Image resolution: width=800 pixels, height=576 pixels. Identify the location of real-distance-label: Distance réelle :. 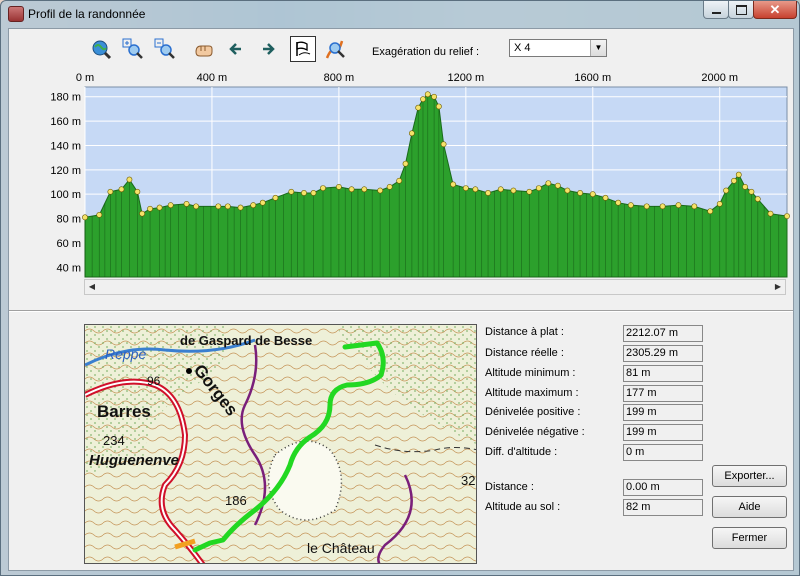
(524, 353).